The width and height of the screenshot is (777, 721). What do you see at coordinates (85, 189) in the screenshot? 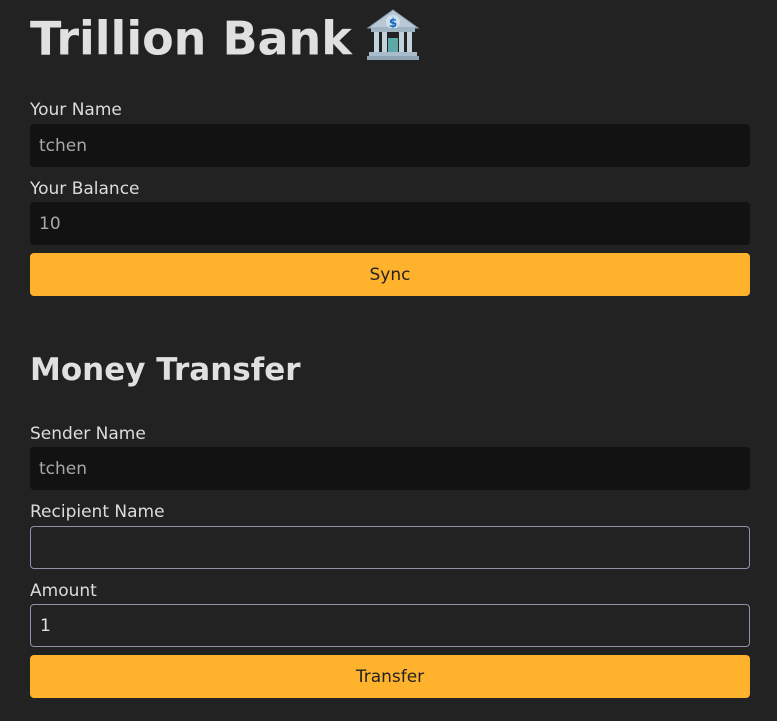
I see `your-balance-label: Your Balance` at bounding box center [85, 189].